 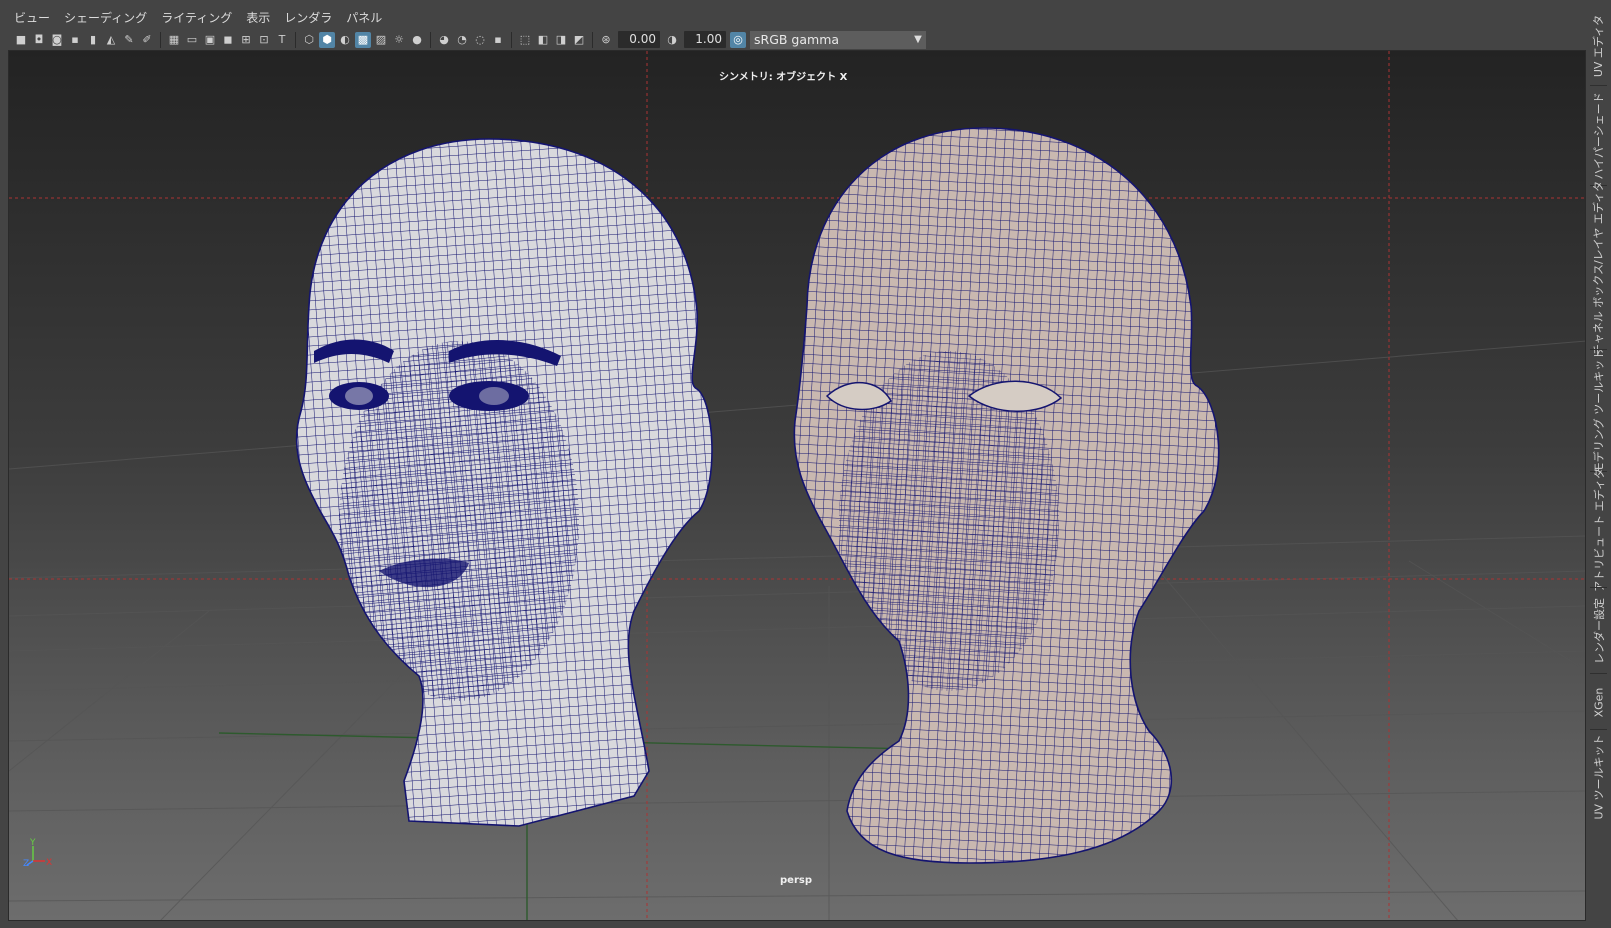 What do you see at coordinates (1598, 702) in the screenshot?
I see `tab-xgen: XGen` at bounding box center [1598, 702].